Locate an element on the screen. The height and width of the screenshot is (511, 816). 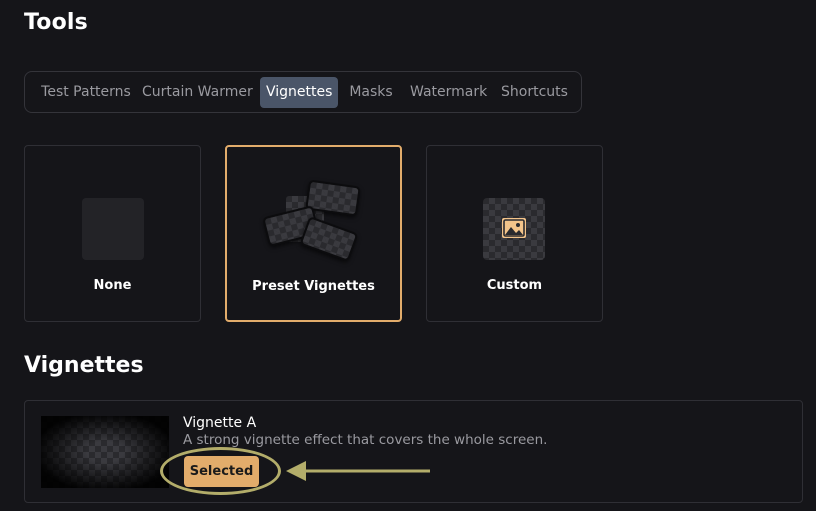
custom-thumbnail is located at coordinates (514, 229).